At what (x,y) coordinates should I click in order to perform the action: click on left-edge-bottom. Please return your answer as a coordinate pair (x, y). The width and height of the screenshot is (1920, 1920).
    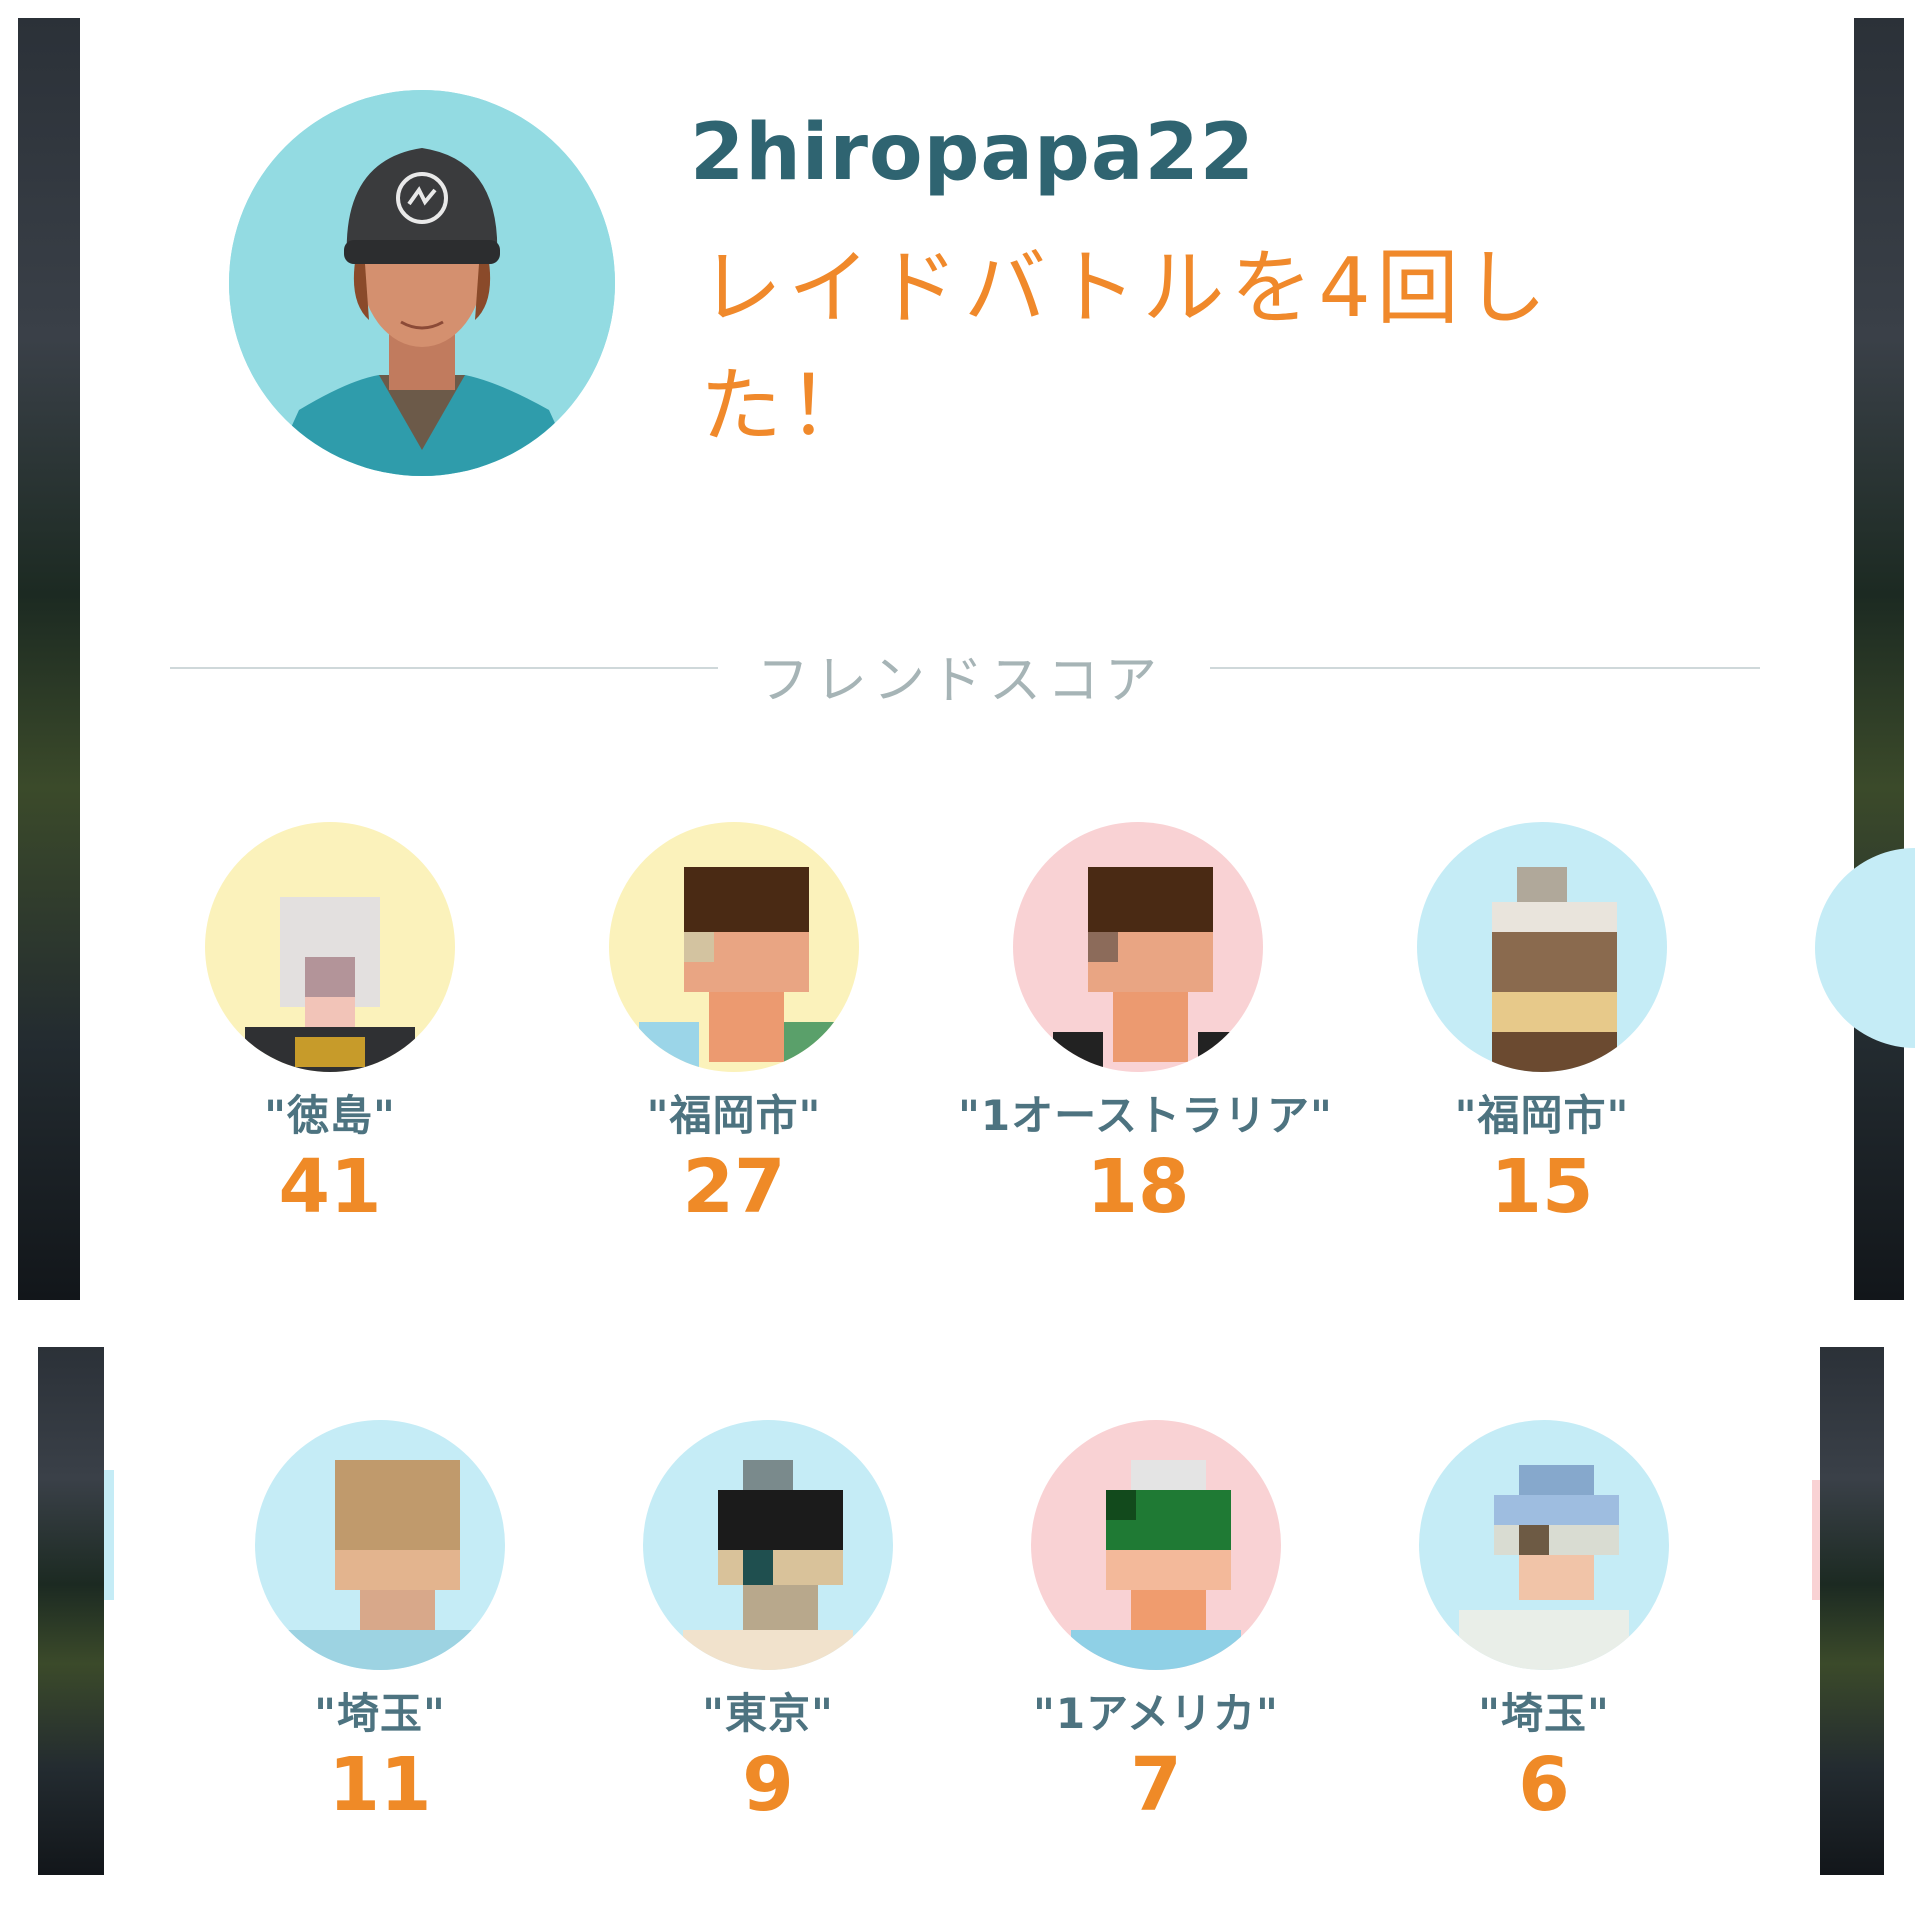
    Looking at the image, I should click on (71, 1611).